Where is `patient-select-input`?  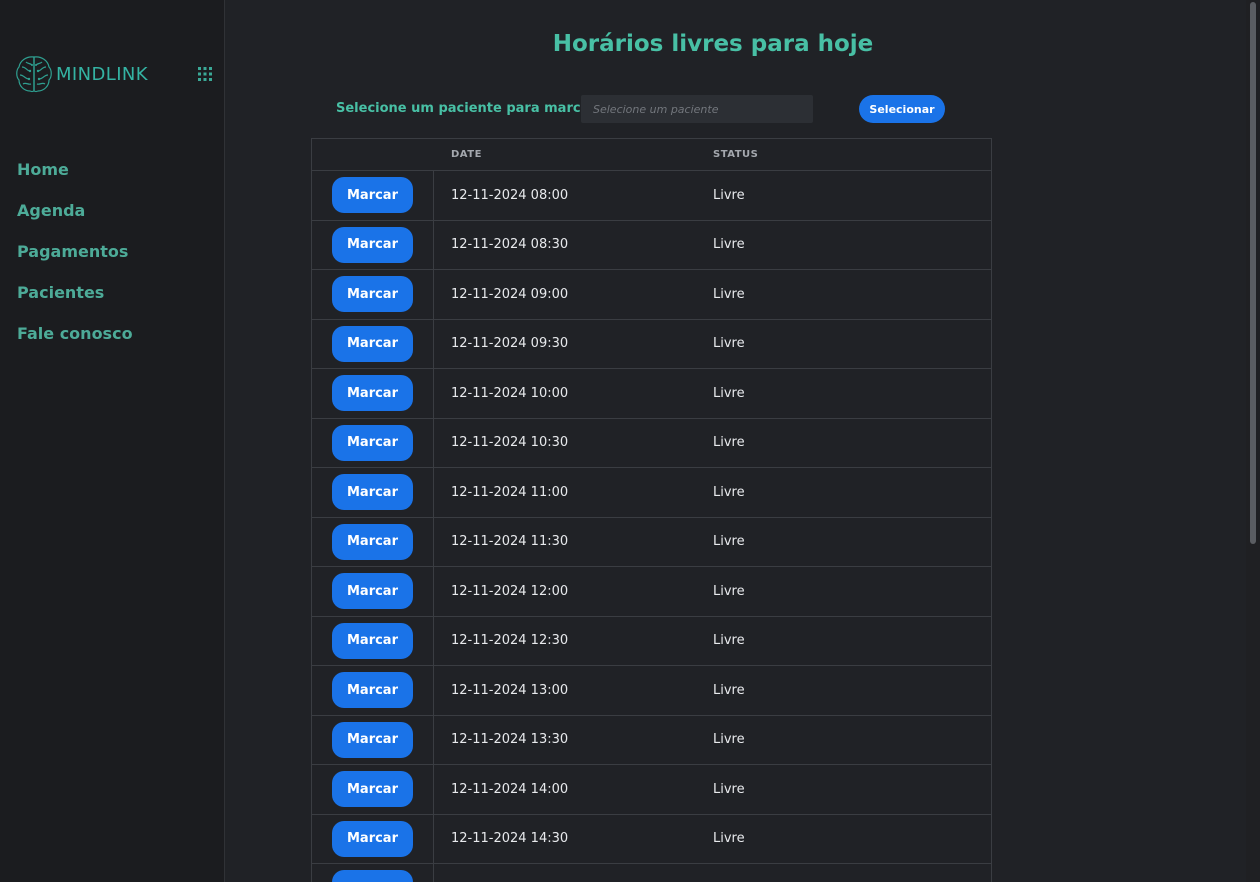 patient-select-input is located at coordinates (697, 109).